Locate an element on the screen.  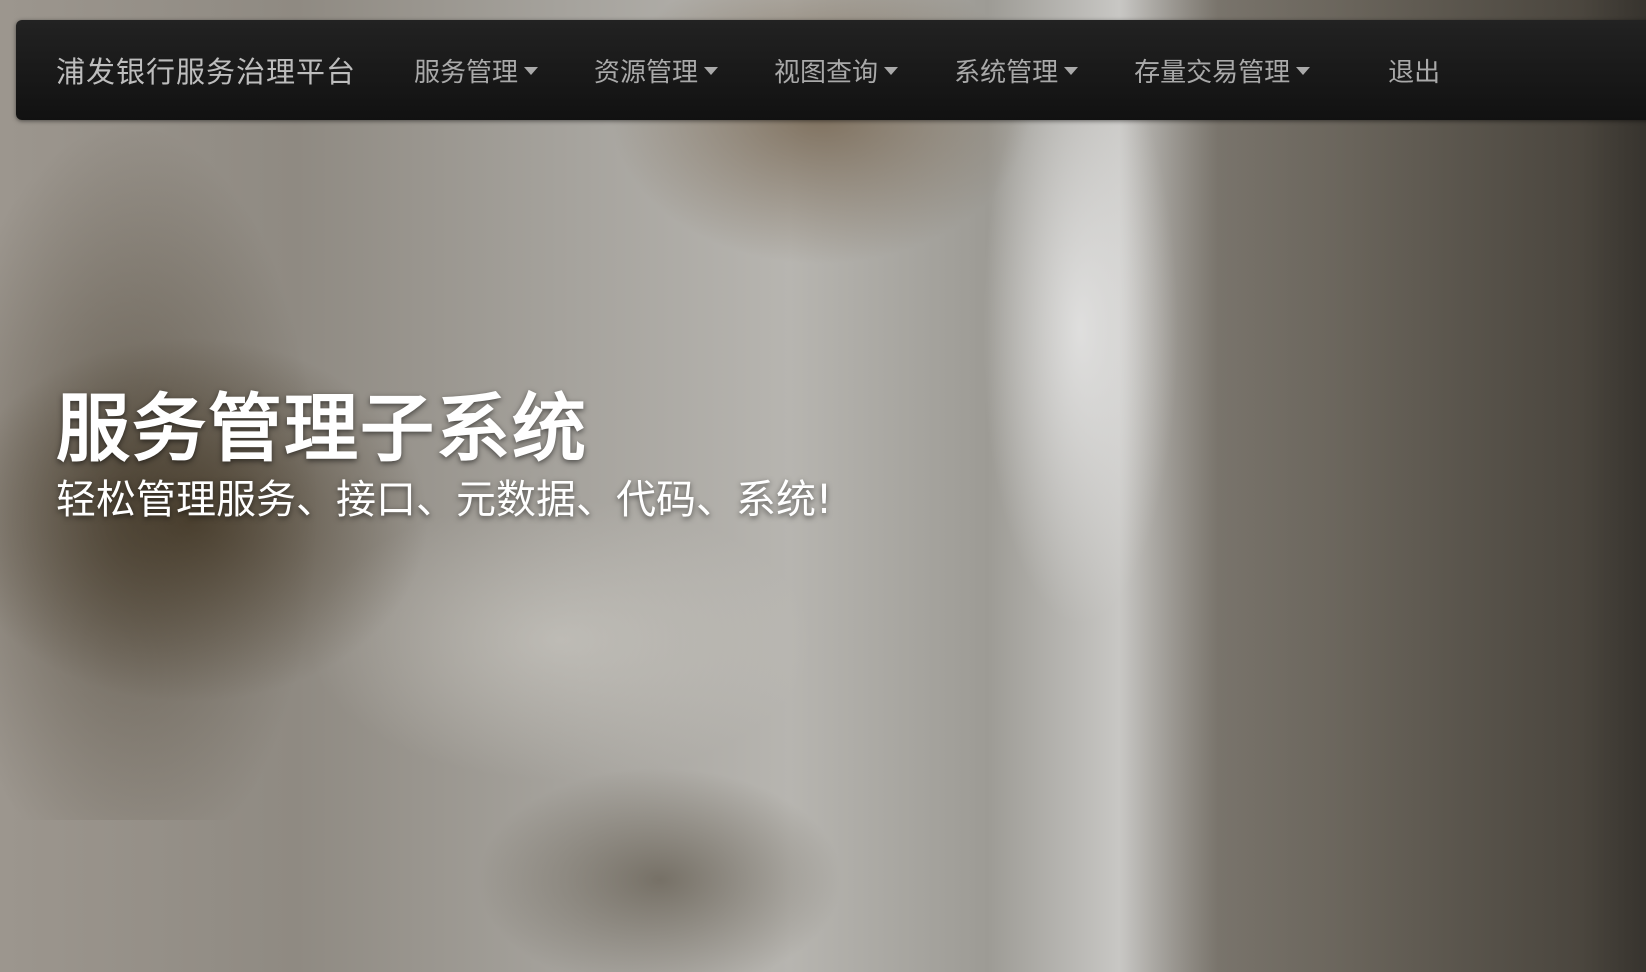
nav-item-service-management: 服务管理 is located at coordinates (476, 70).